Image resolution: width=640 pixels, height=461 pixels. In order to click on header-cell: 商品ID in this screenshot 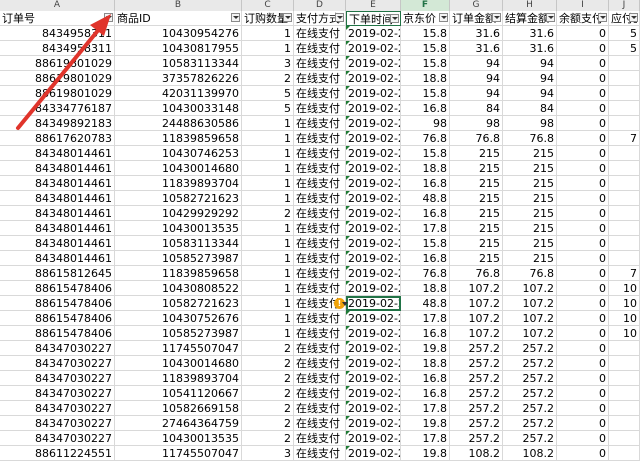, I will do `click(178, 18)`.